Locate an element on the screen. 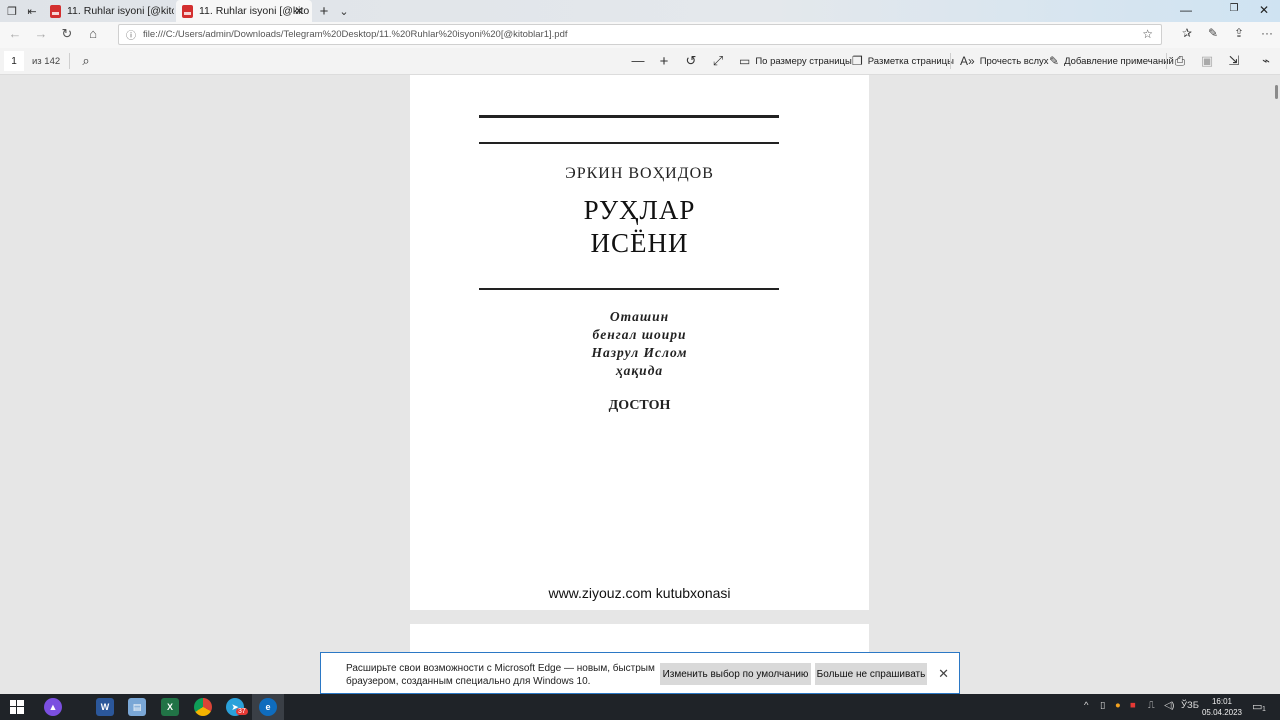 This screenshot has width=1280, height=720. input-language: ЎЗБ is located at coordinates (1190, 705).